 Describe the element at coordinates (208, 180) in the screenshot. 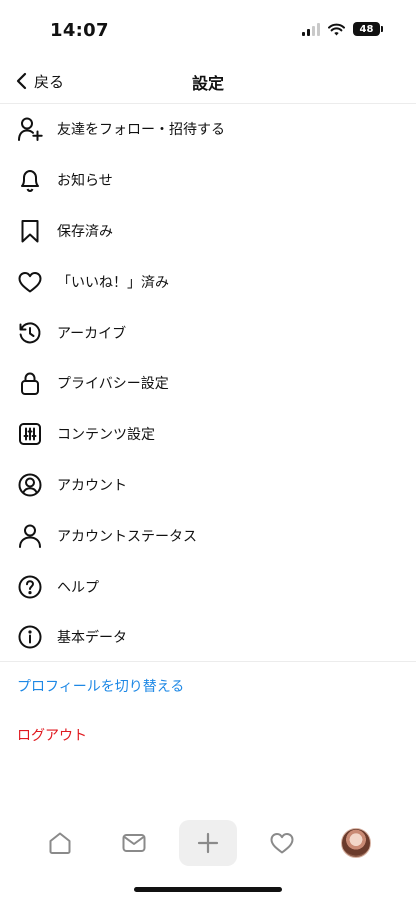

I see `menu-item-notifications: お知らせ` at that location.